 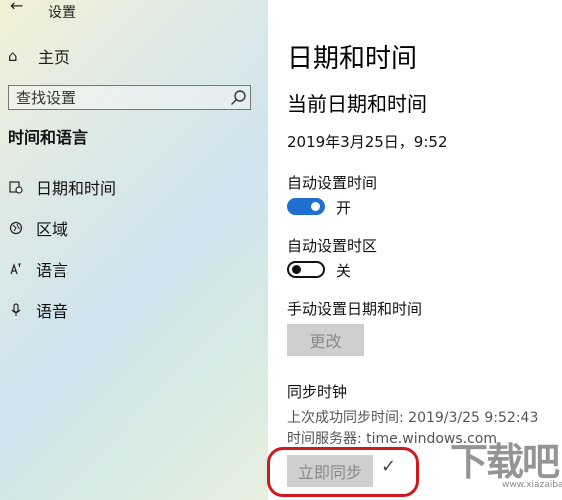 I want to click on language-icon, so click(x=16, y=269).